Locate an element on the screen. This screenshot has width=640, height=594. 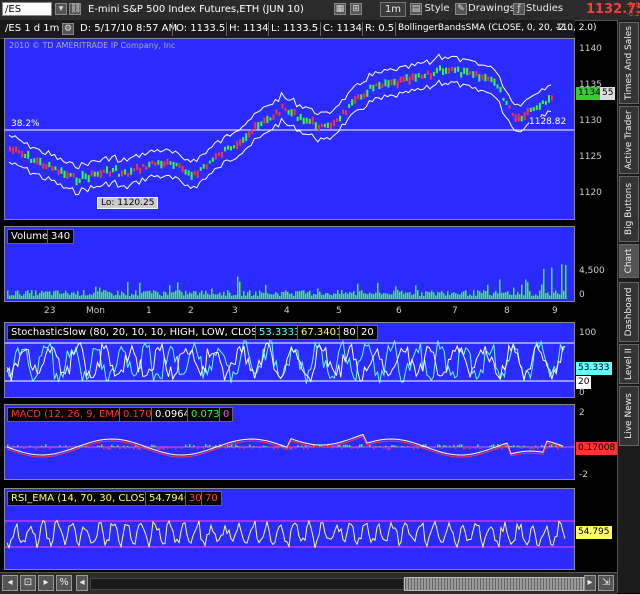
macd-label: MACD (12, 26, 9, EMA) is located at coordinates (68, 414).